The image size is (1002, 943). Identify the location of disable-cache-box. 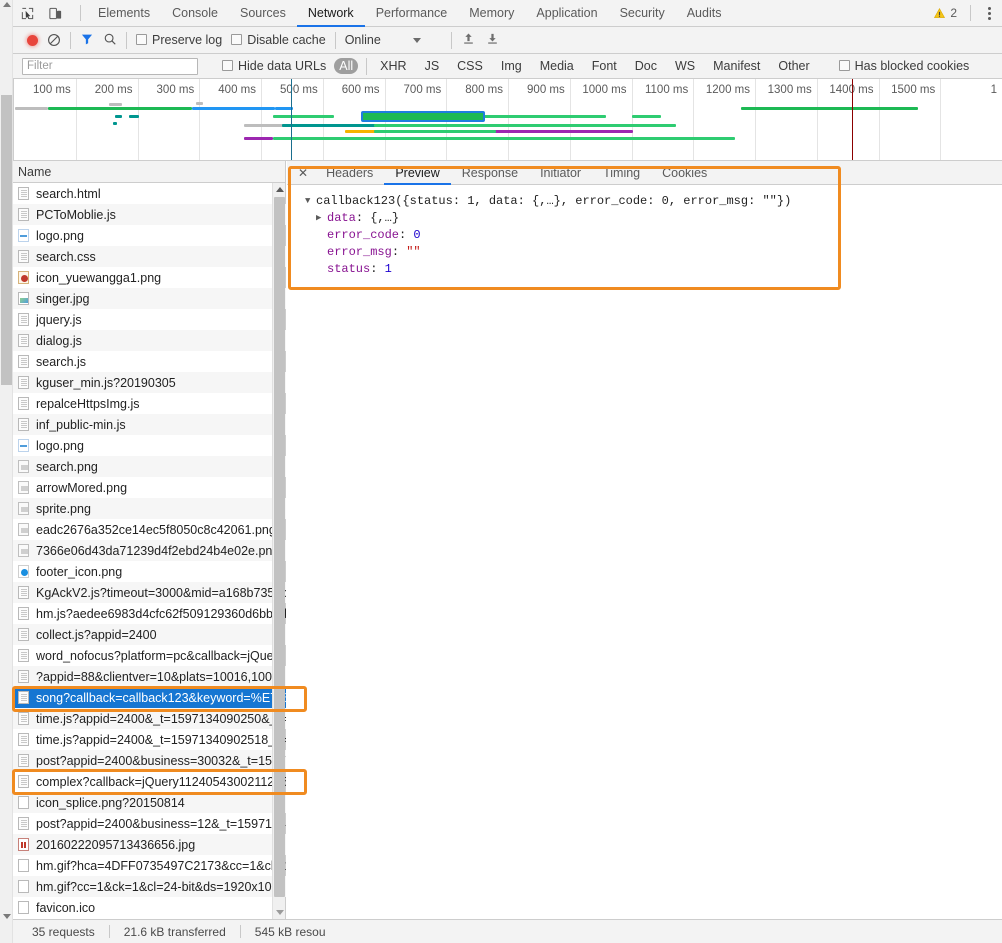
(237, 39).